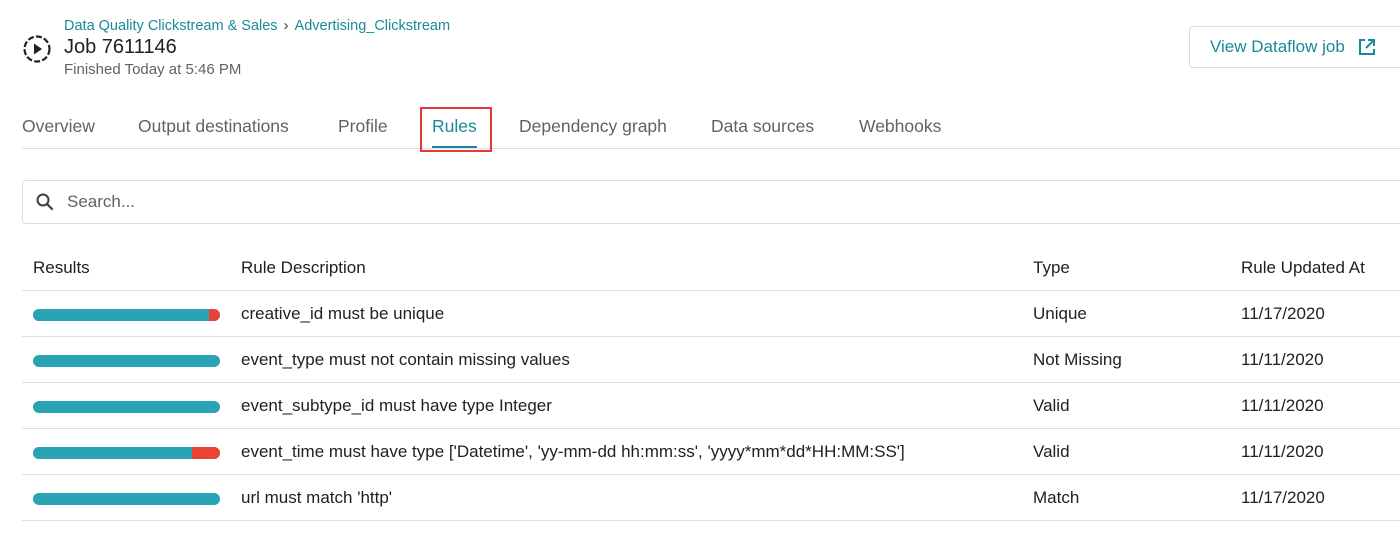 This screenshot has height=538, width=1400. I want to click on annotation-highlight-box, so click(456, 129).